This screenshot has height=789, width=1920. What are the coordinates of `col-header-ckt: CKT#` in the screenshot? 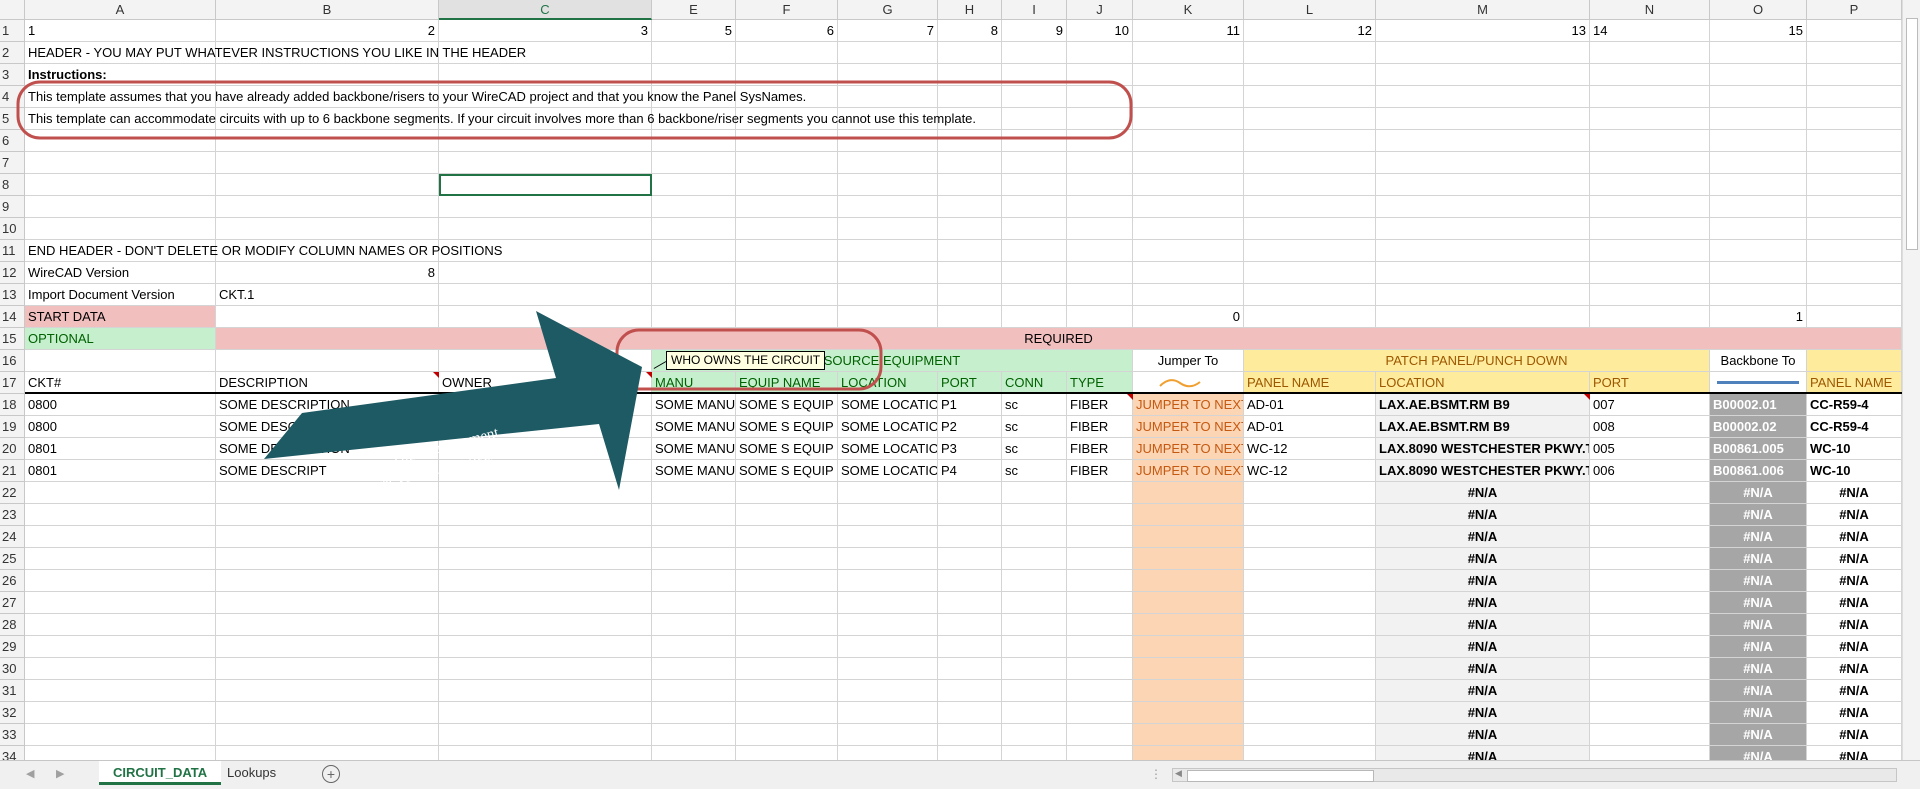 It's located at (120, 383).